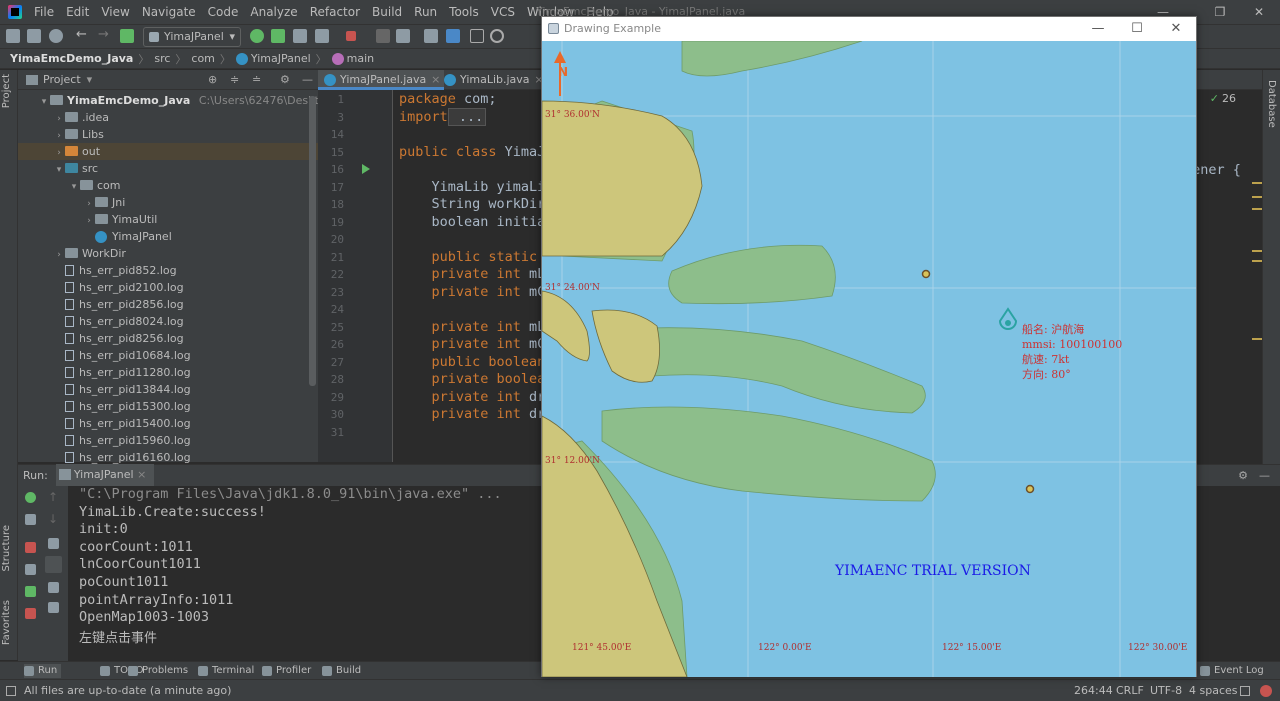  I want to click on sdk-icon, so click(453, 36).